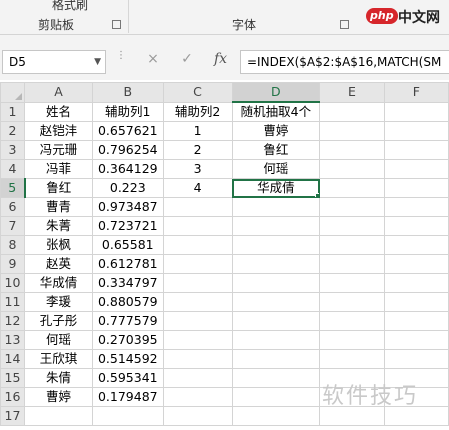 This screenshot has height=430, width=449. Describe the element at coordinates (276, 302) in the screenshot. I see `cell-d11` at that location.